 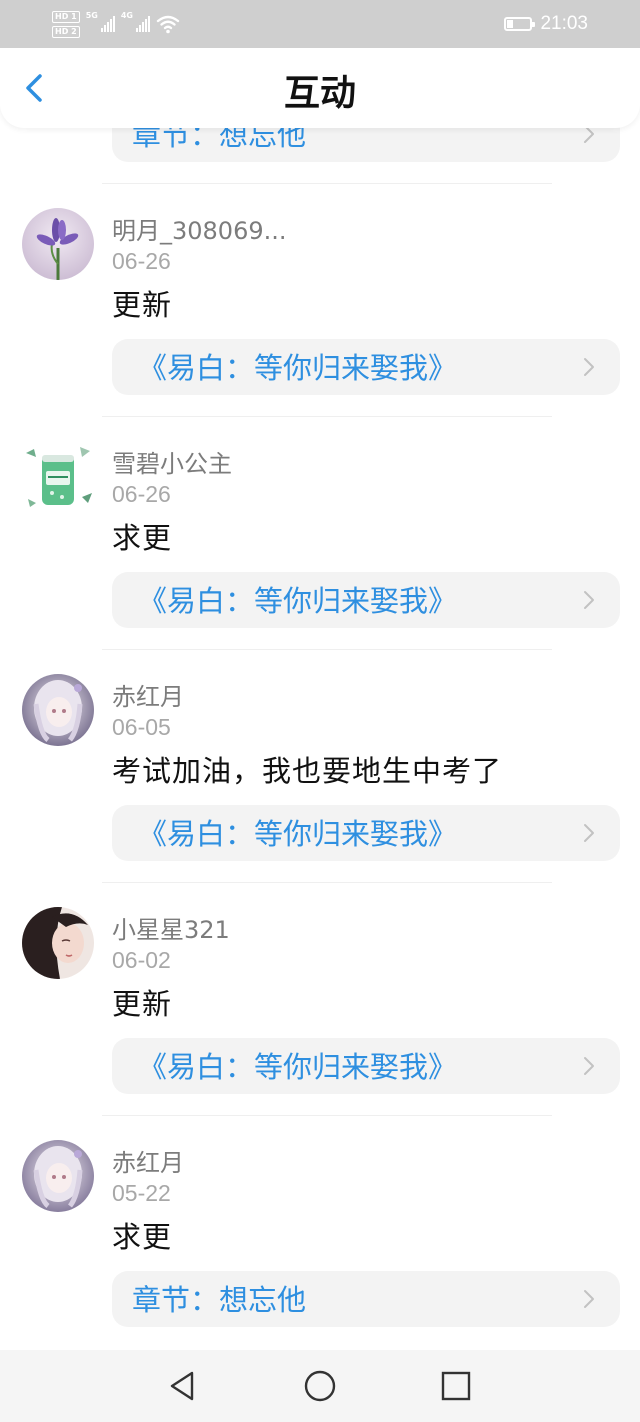 I want to click on comment-item: 赤红月 06-05 考试加油，我也要地生中考了 《易白：等你归来娶我》, so click(x=320, y=779).